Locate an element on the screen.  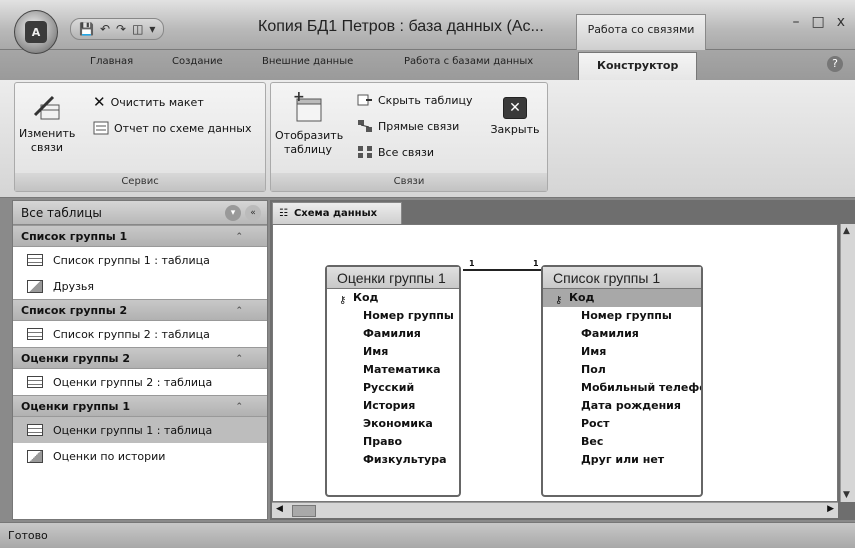
schema-doc-tab-label: Схема данных is located at coordinates (335, 213).